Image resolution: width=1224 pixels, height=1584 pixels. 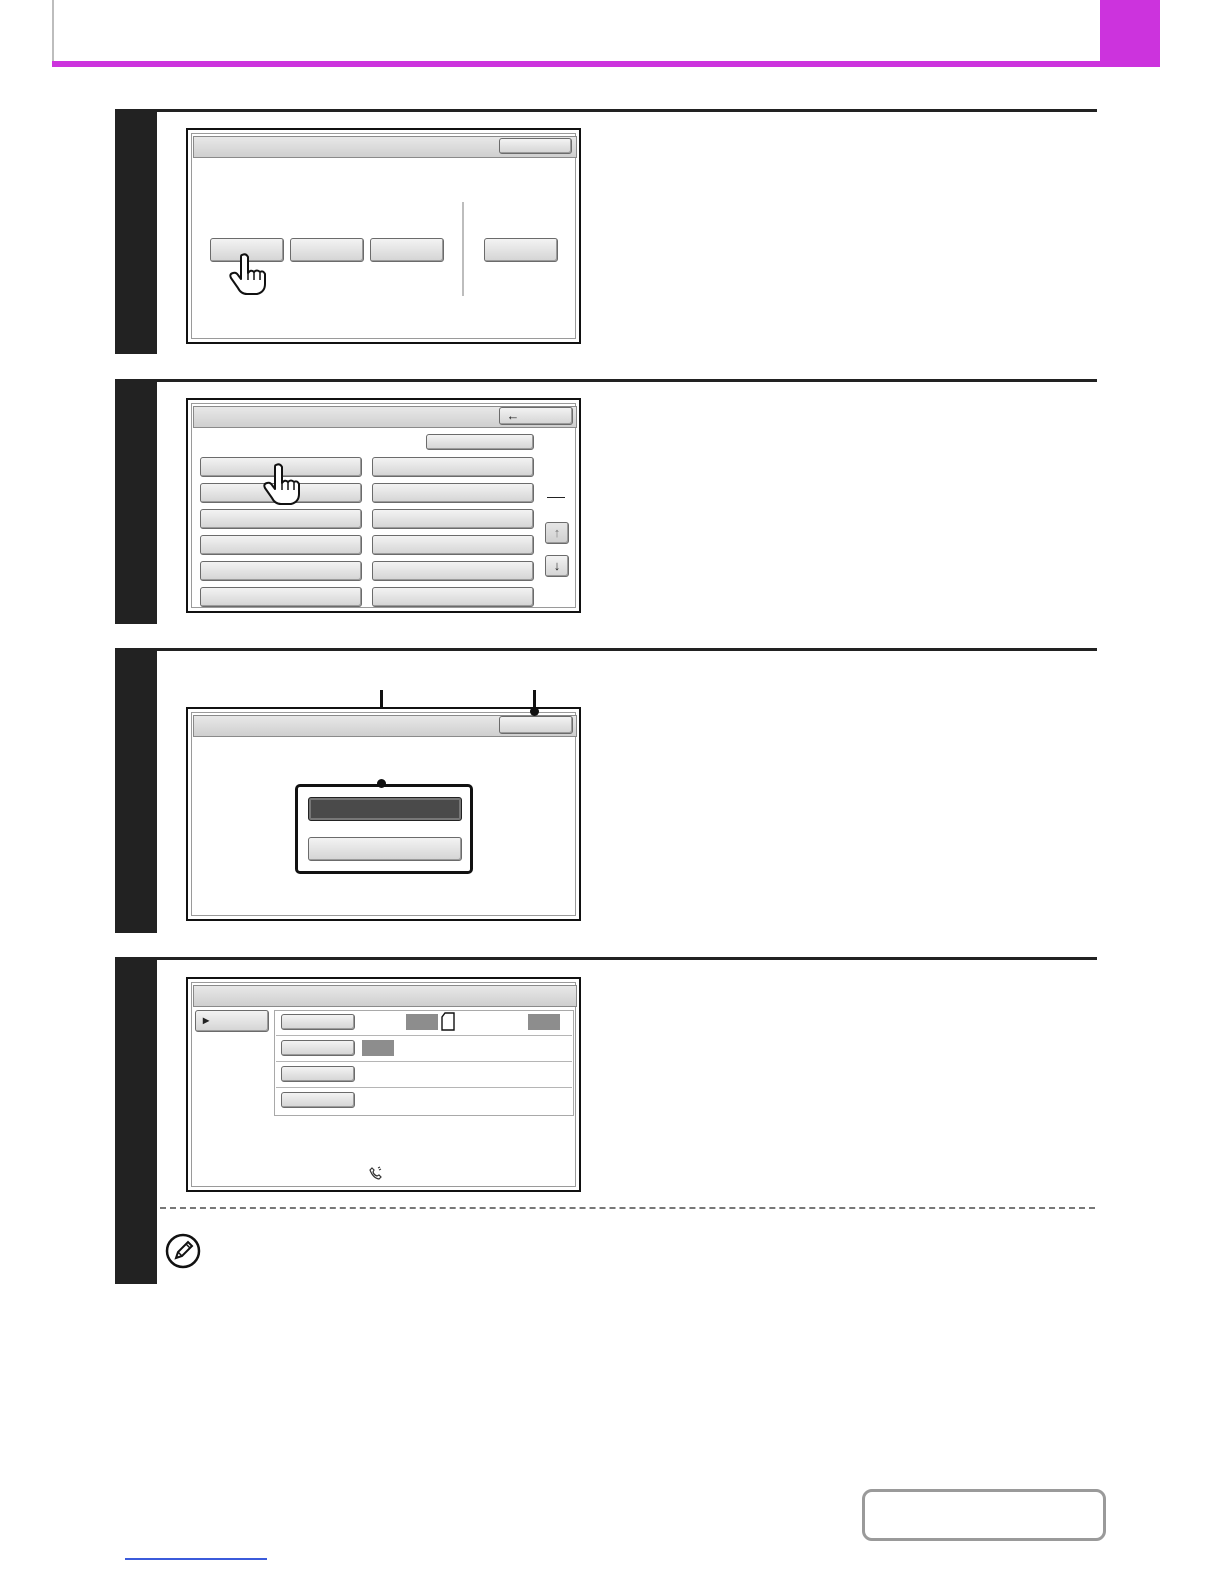 What do you see at coordinates (556, 497) in the screenshot?
I see `screen-2-page-indicator` at bounding box center [556, 497].